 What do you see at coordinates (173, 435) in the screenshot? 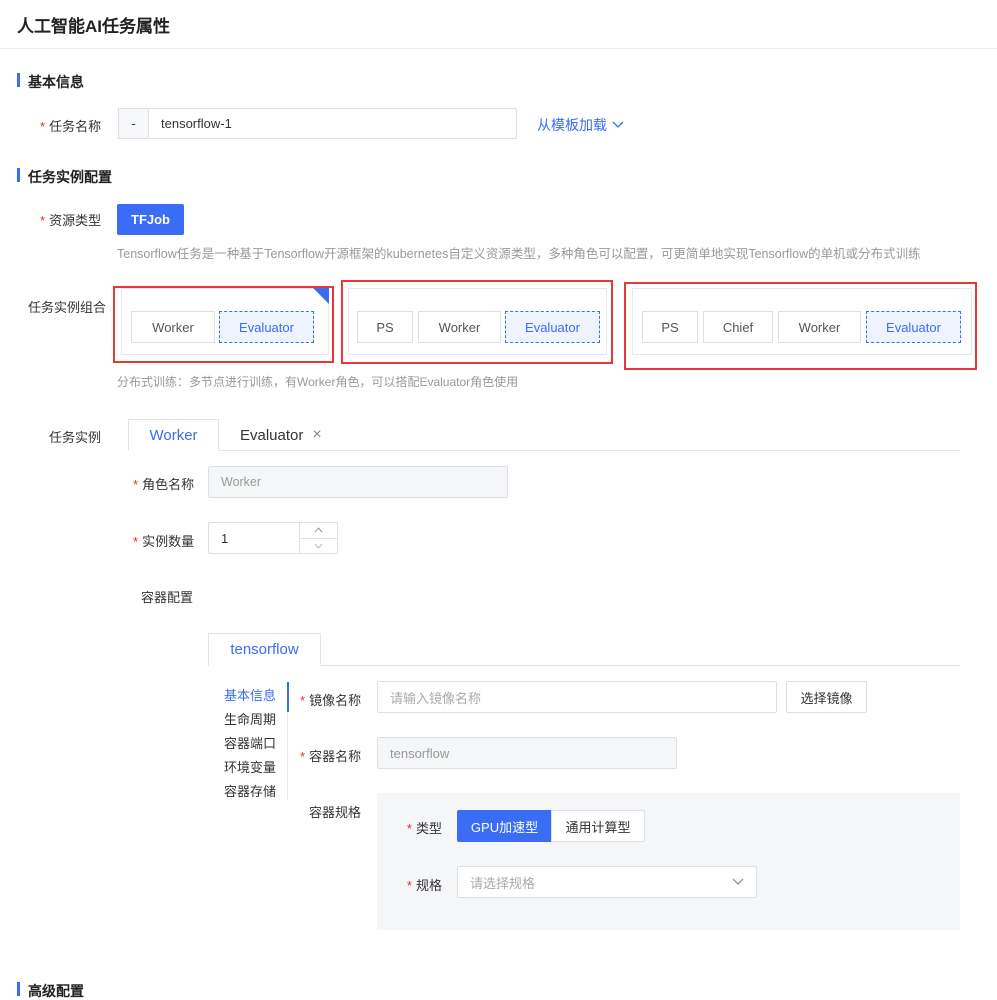
I see `tab-worker: Worker` at bounding box center [173, 435].